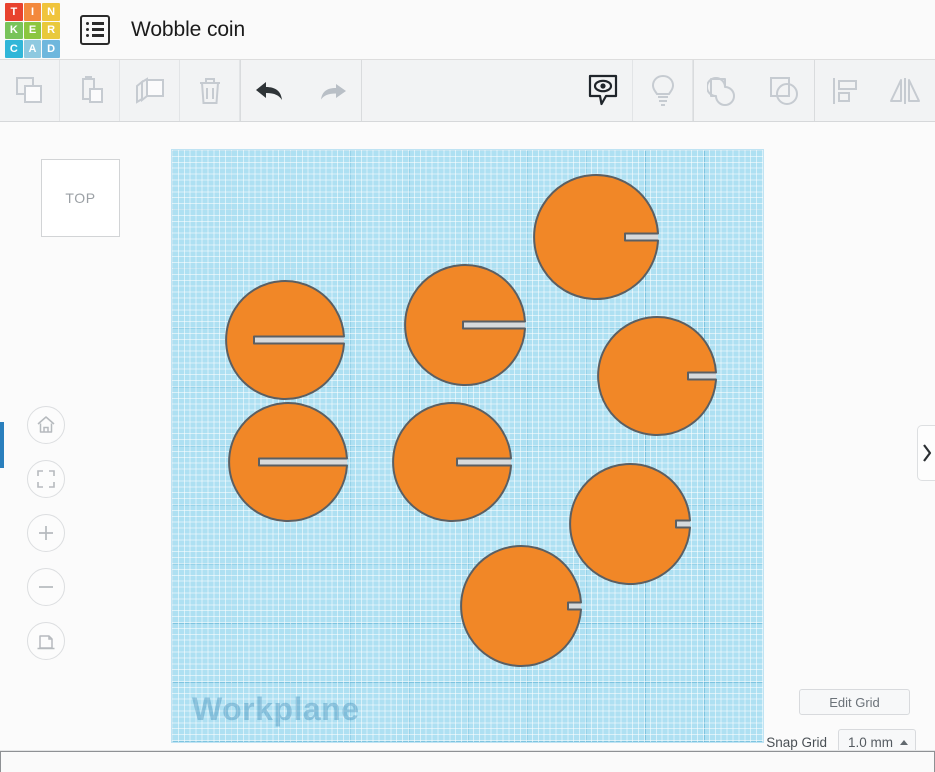  I want to click on bottom-strip, so click(467, 761).